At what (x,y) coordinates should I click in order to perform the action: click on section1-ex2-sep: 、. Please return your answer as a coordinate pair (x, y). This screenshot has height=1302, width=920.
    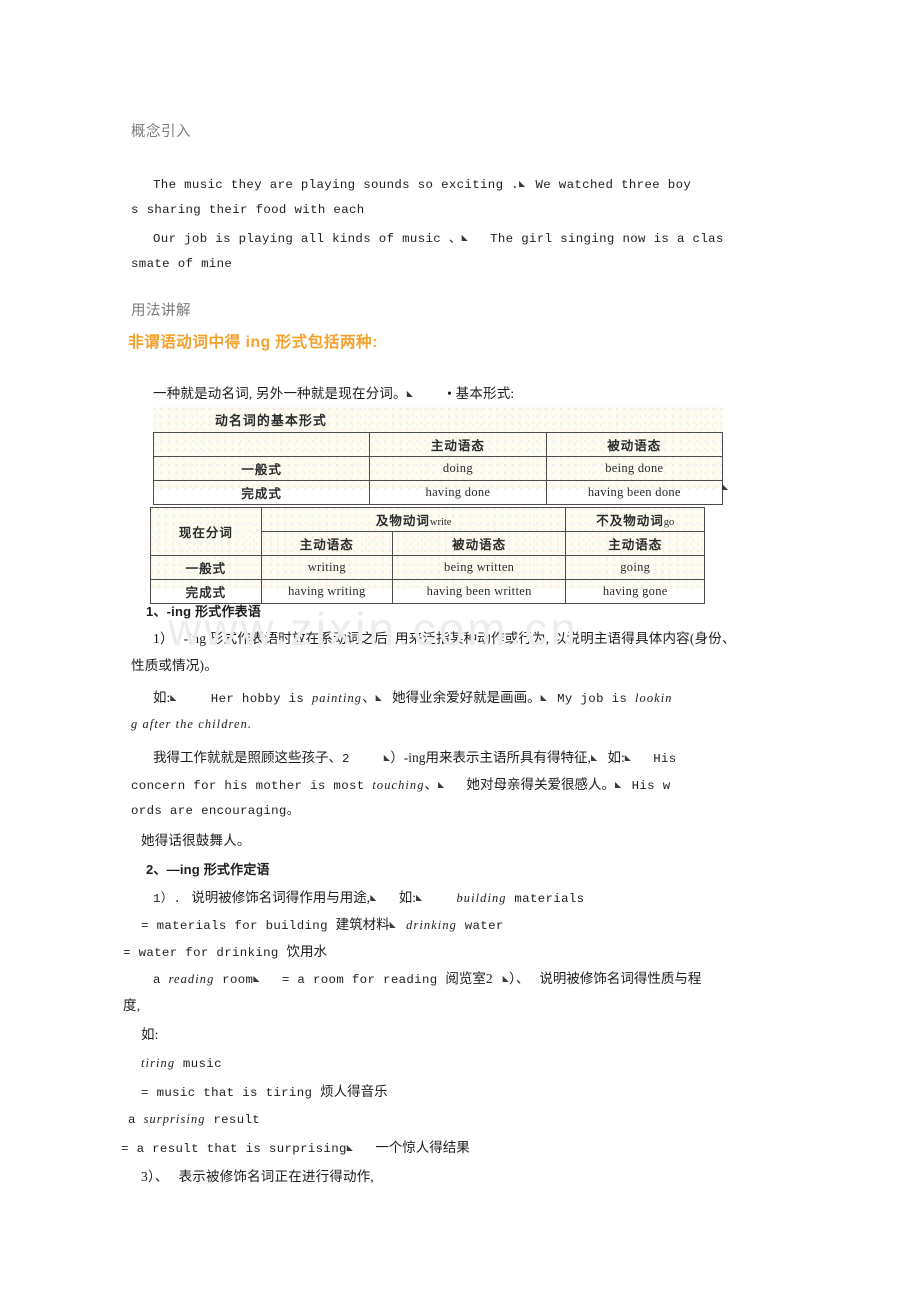
    Looking at the image, I should click on (431, 784).